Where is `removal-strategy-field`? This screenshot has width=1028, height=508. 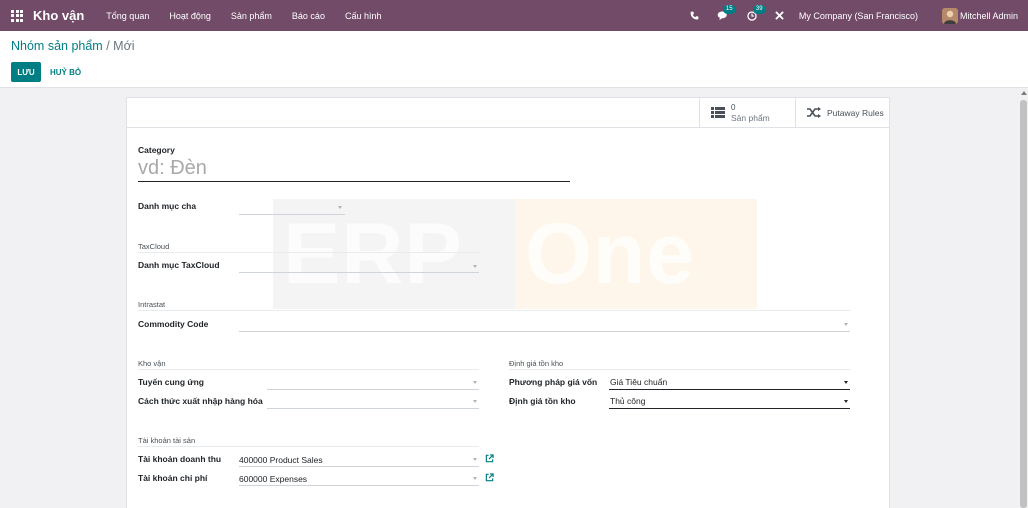
removal-strategy-field is located at coordinates (373, 408).